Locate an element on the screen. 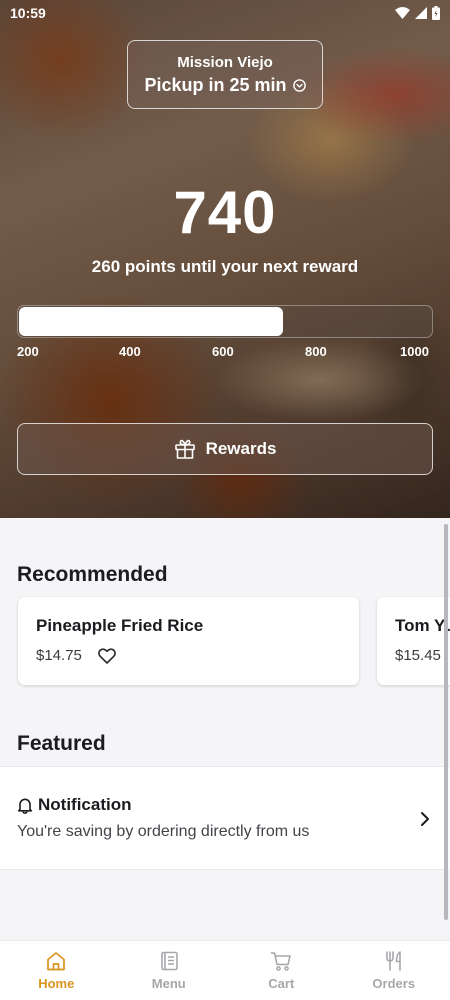  nav-label: Orders is located at coordinates (394, 983).